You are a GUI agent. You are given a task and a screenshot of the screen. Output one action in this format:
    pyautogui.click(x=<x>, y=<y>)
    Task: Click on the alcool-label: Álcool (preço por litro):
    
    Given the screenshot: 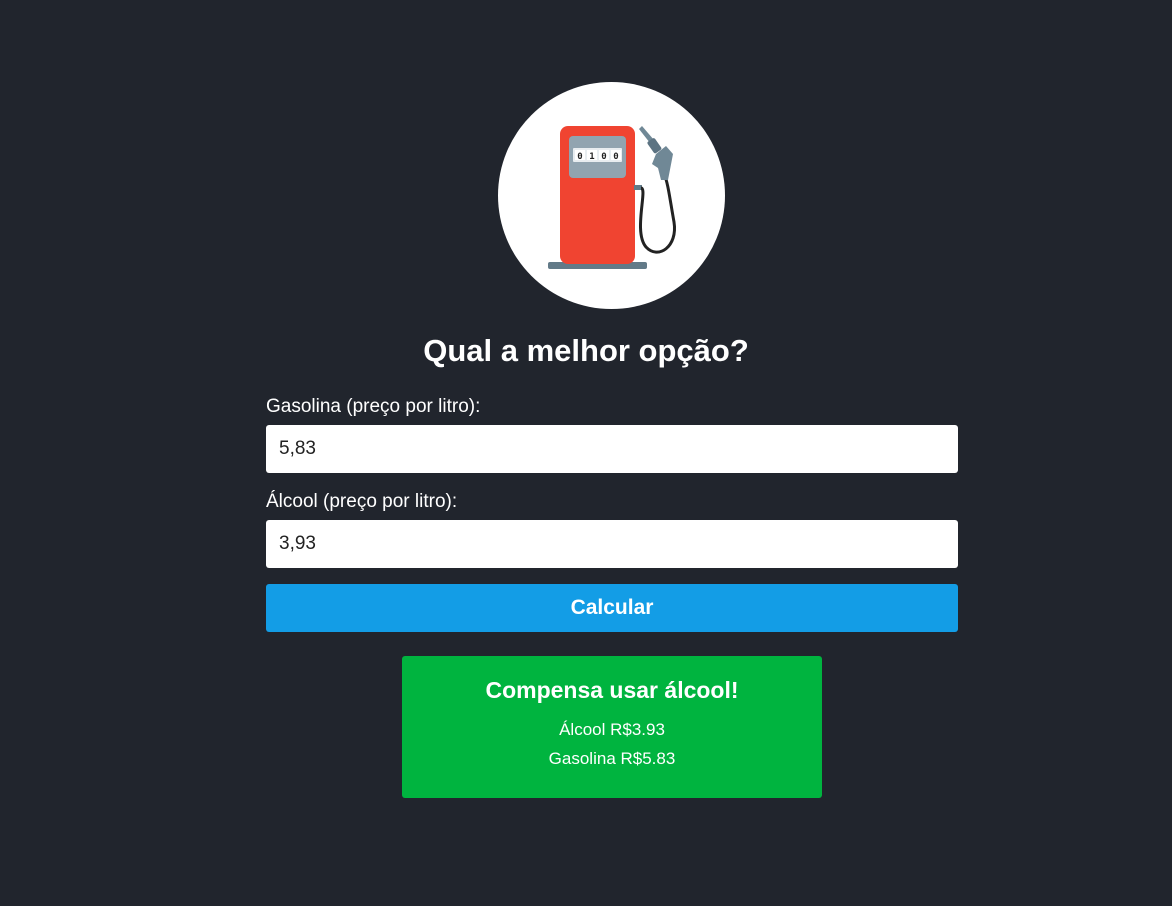 What is the action you would take?
    pyautogui.click(x=362, y=501)
    